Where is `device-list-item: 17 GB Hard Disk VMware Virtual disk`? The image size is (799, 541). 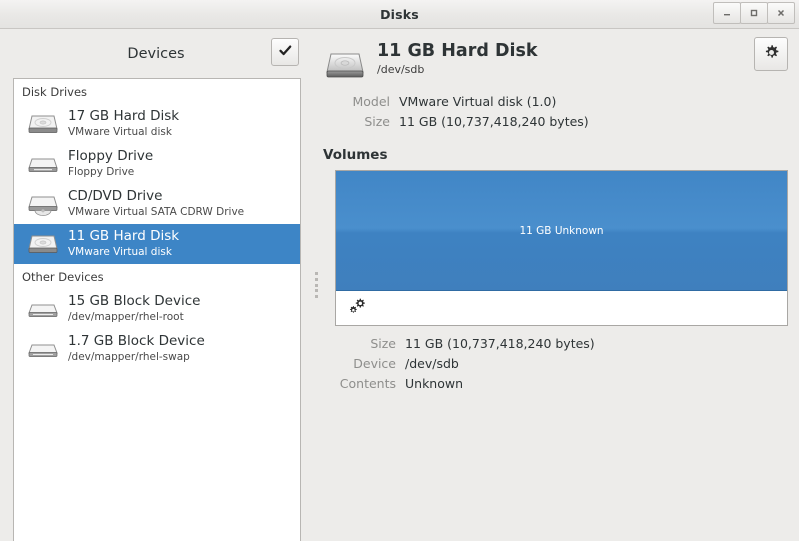
device-list-item: 17 GB Hard Disk VMware Virtual disk is located at coordinates (157, 124).